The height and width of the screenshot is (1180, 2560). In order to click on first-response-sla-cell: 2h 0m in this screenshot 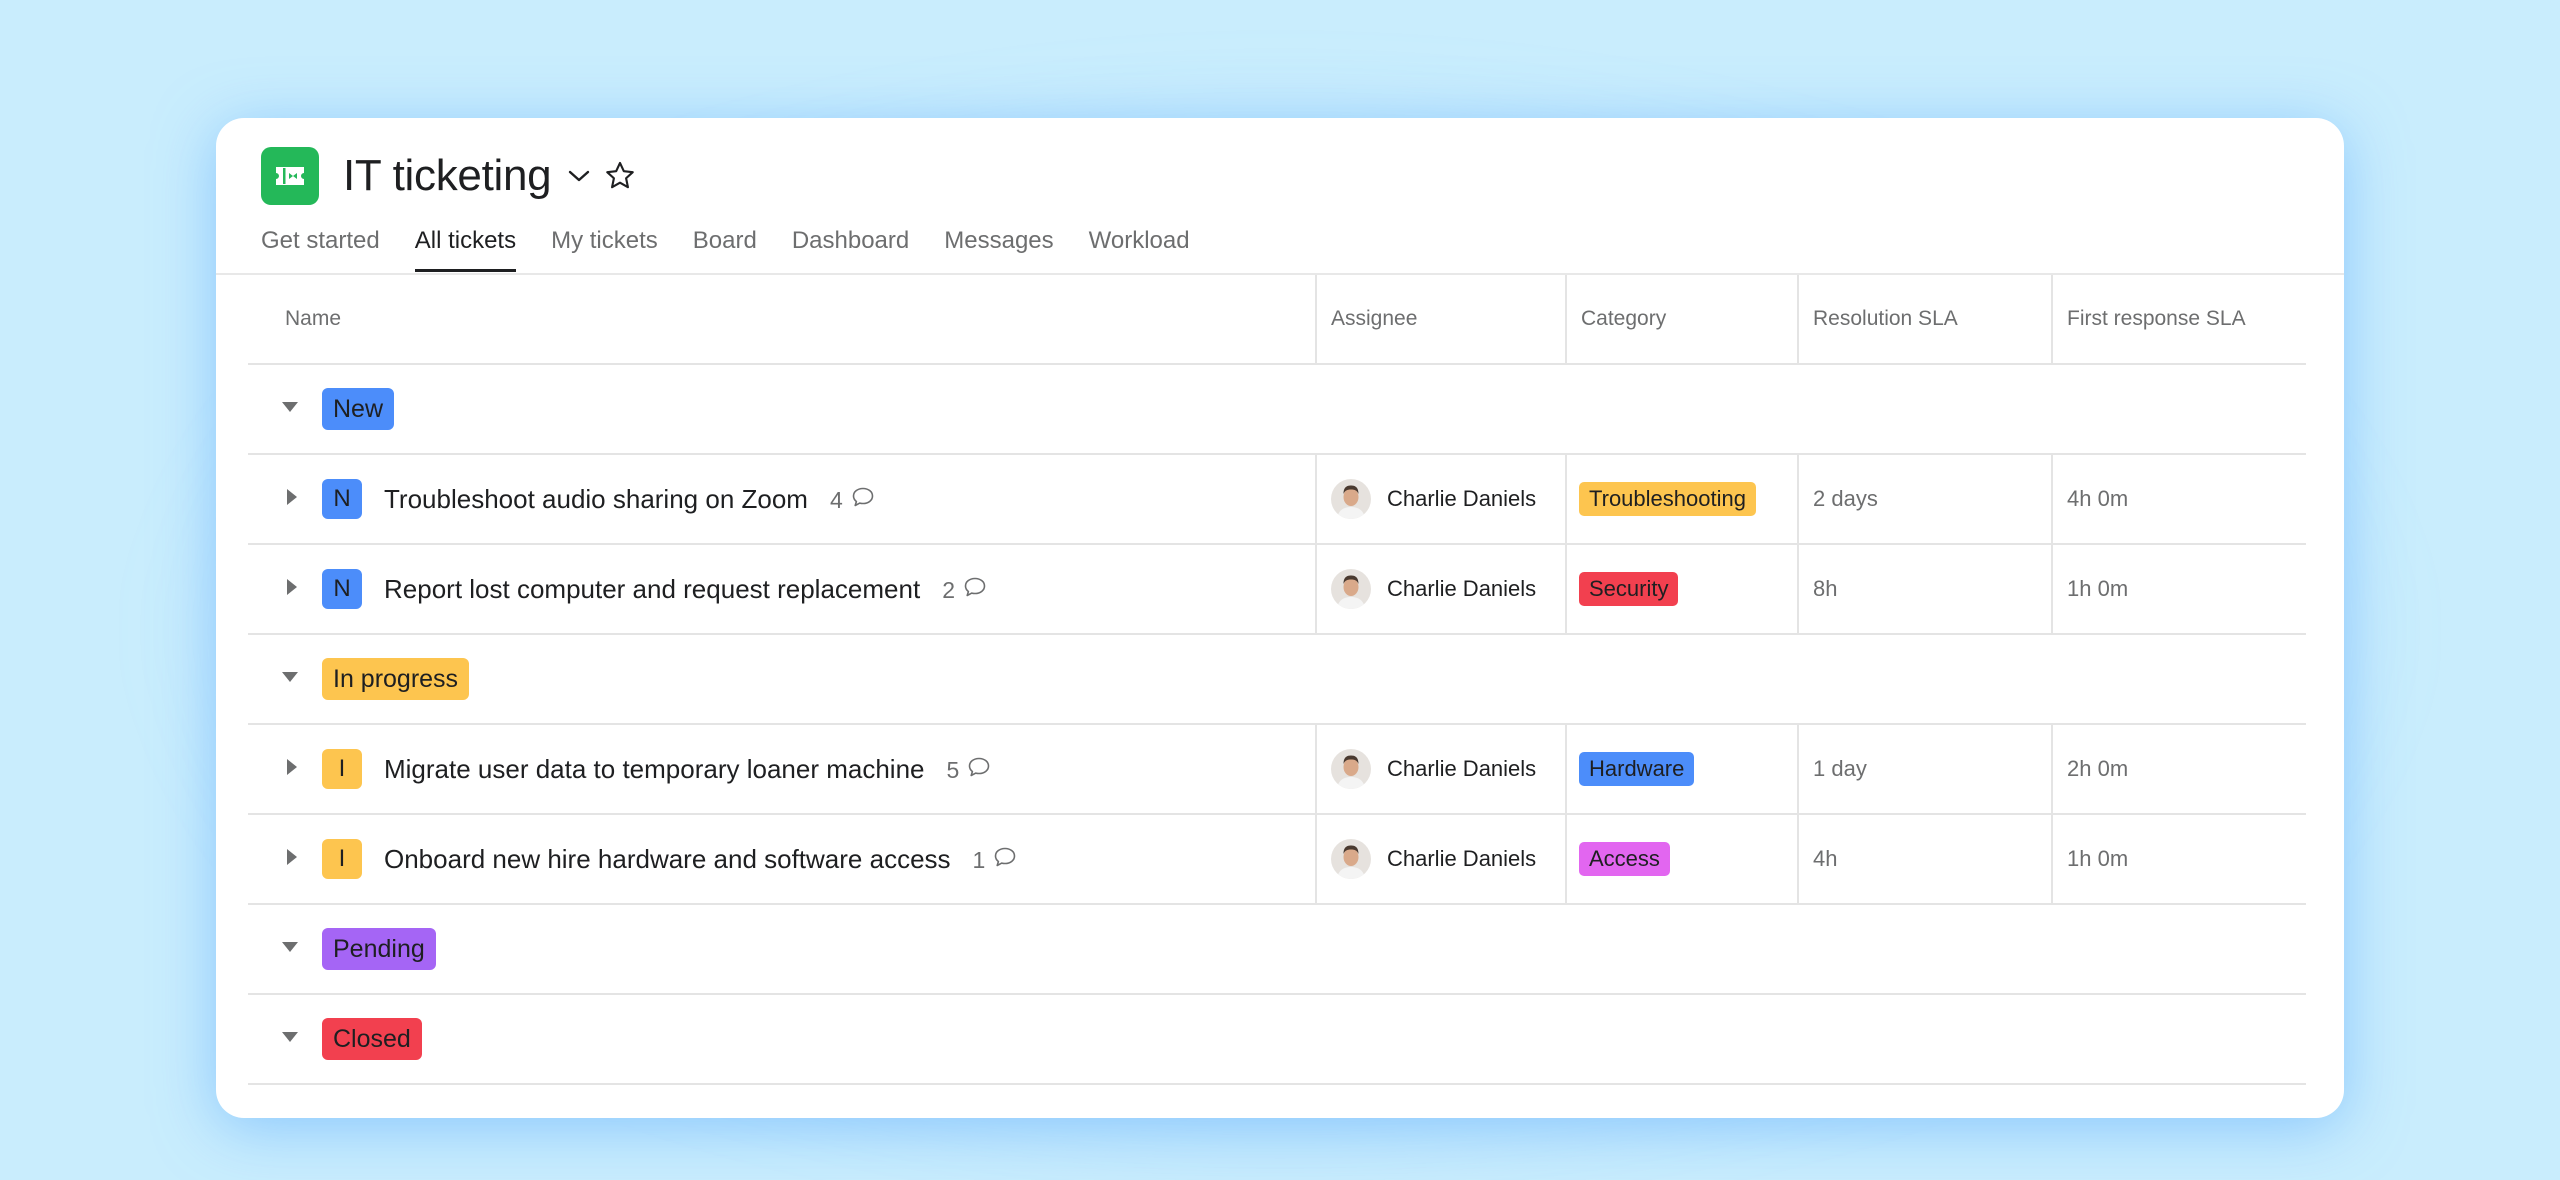, I will do `click(2177, 769)`.